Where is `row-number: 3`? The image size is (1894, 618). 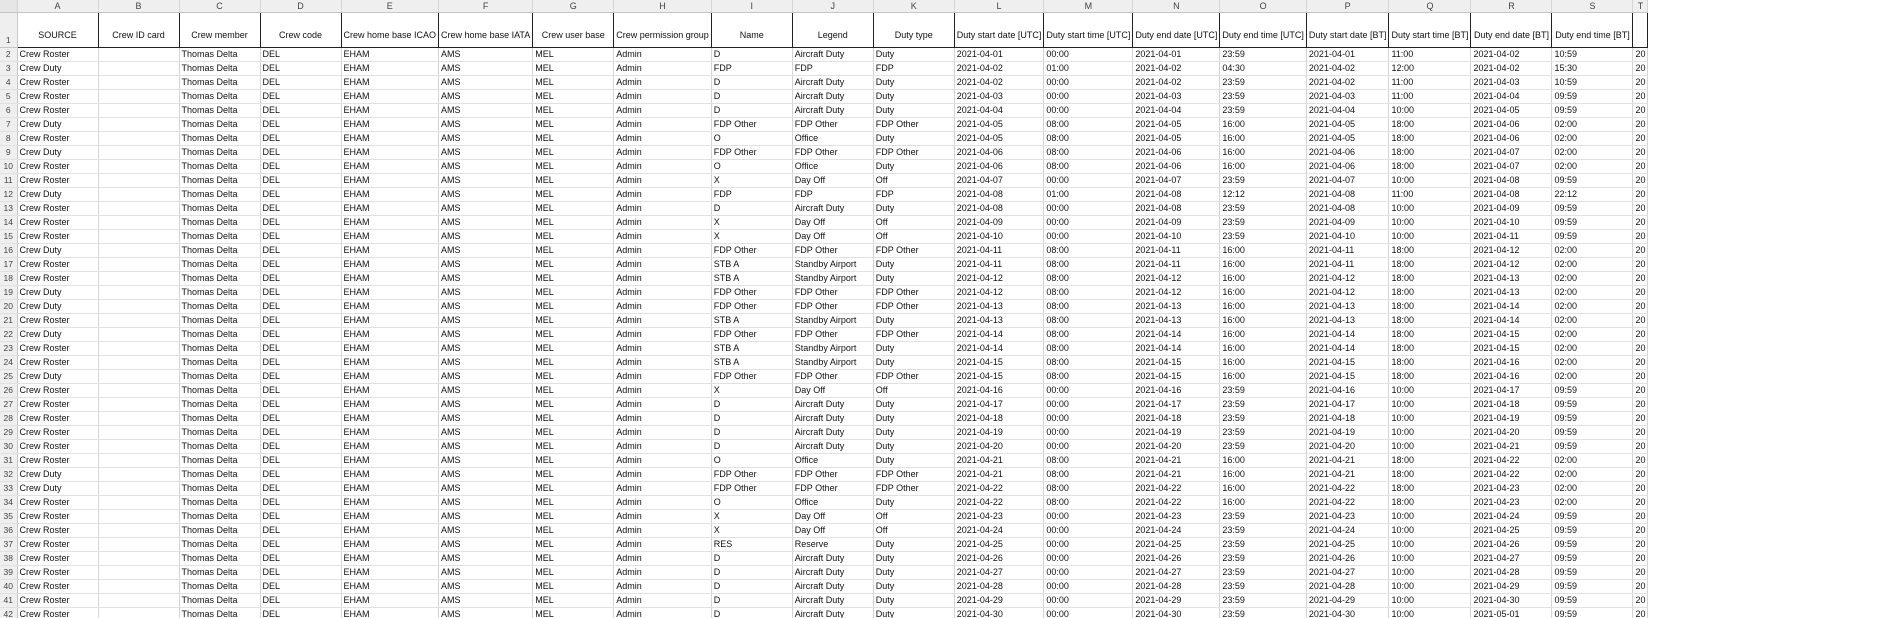 row-number: 3 is located at coordinates (9, 68).